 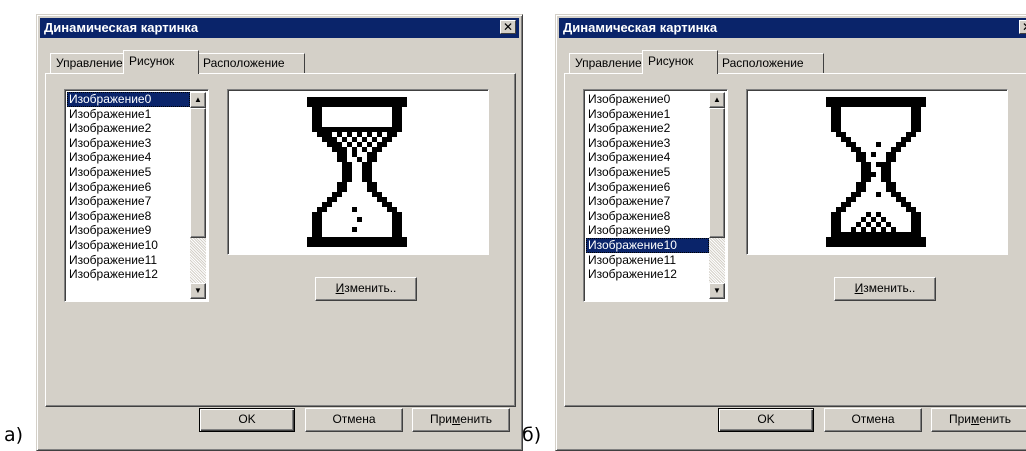 What do you see at coordinates (532, 435) in the screenshot?
I see `figure-label: б)` at bounding box center [532, 435].